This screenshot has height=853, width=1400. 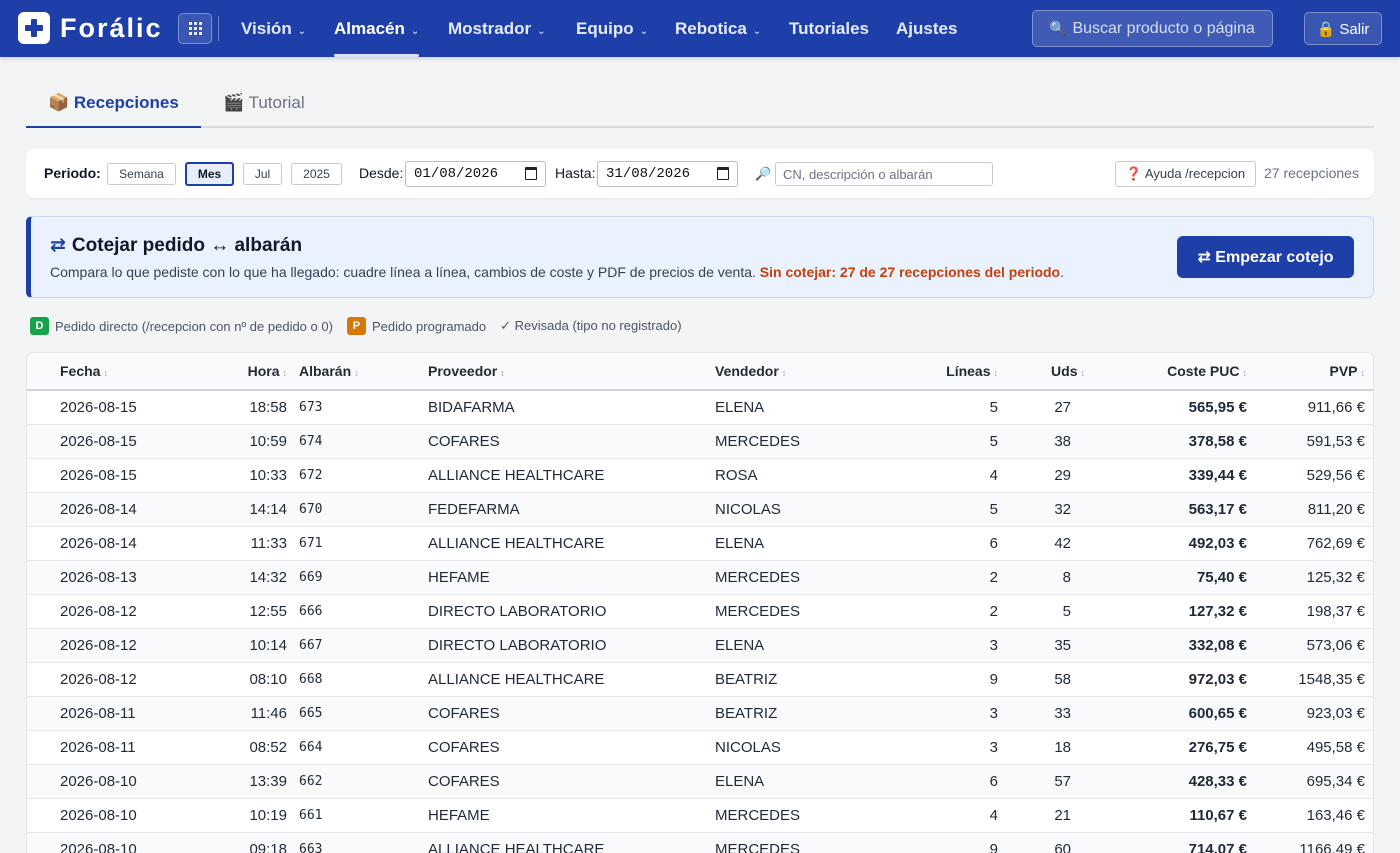 What do you see at coordinates (456, 174) in the screenshot?
I see `from-date-value: 01/08/2026` at bounding box center [456, 174].